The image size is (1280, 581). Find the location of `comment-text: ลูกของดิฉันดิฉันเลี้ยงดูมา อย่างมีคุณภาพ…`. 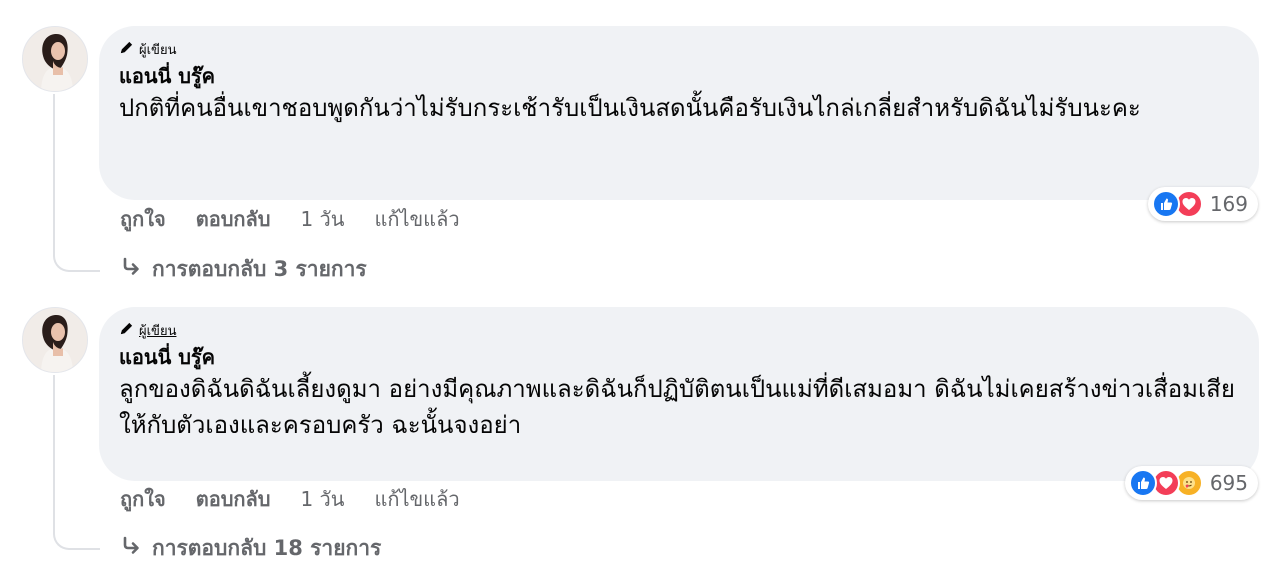

comment-text: ลูกของดิฉันดิฉันเลี้ยงดูมา อย่างมีคุณภาพ… is located at coordinates (677, 407).